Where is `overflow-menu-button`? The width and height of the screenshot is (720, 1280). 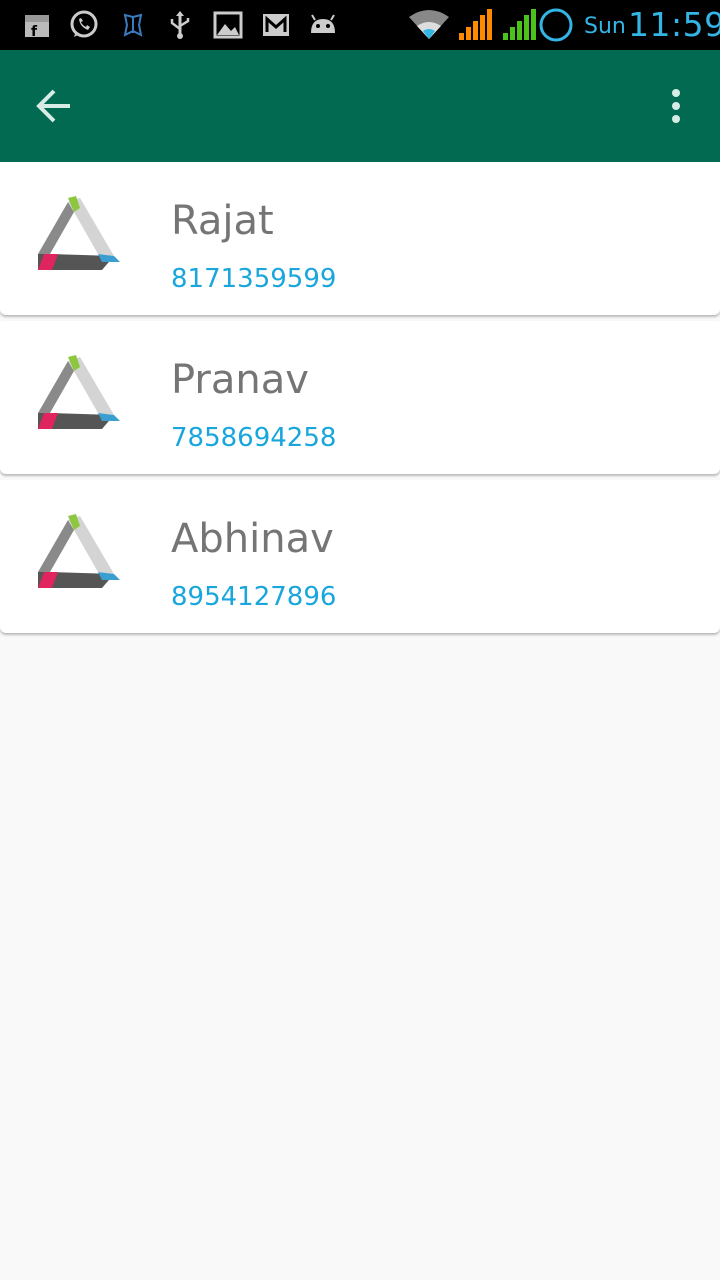
overflow-menu-button is located at coordinates (676, 106).